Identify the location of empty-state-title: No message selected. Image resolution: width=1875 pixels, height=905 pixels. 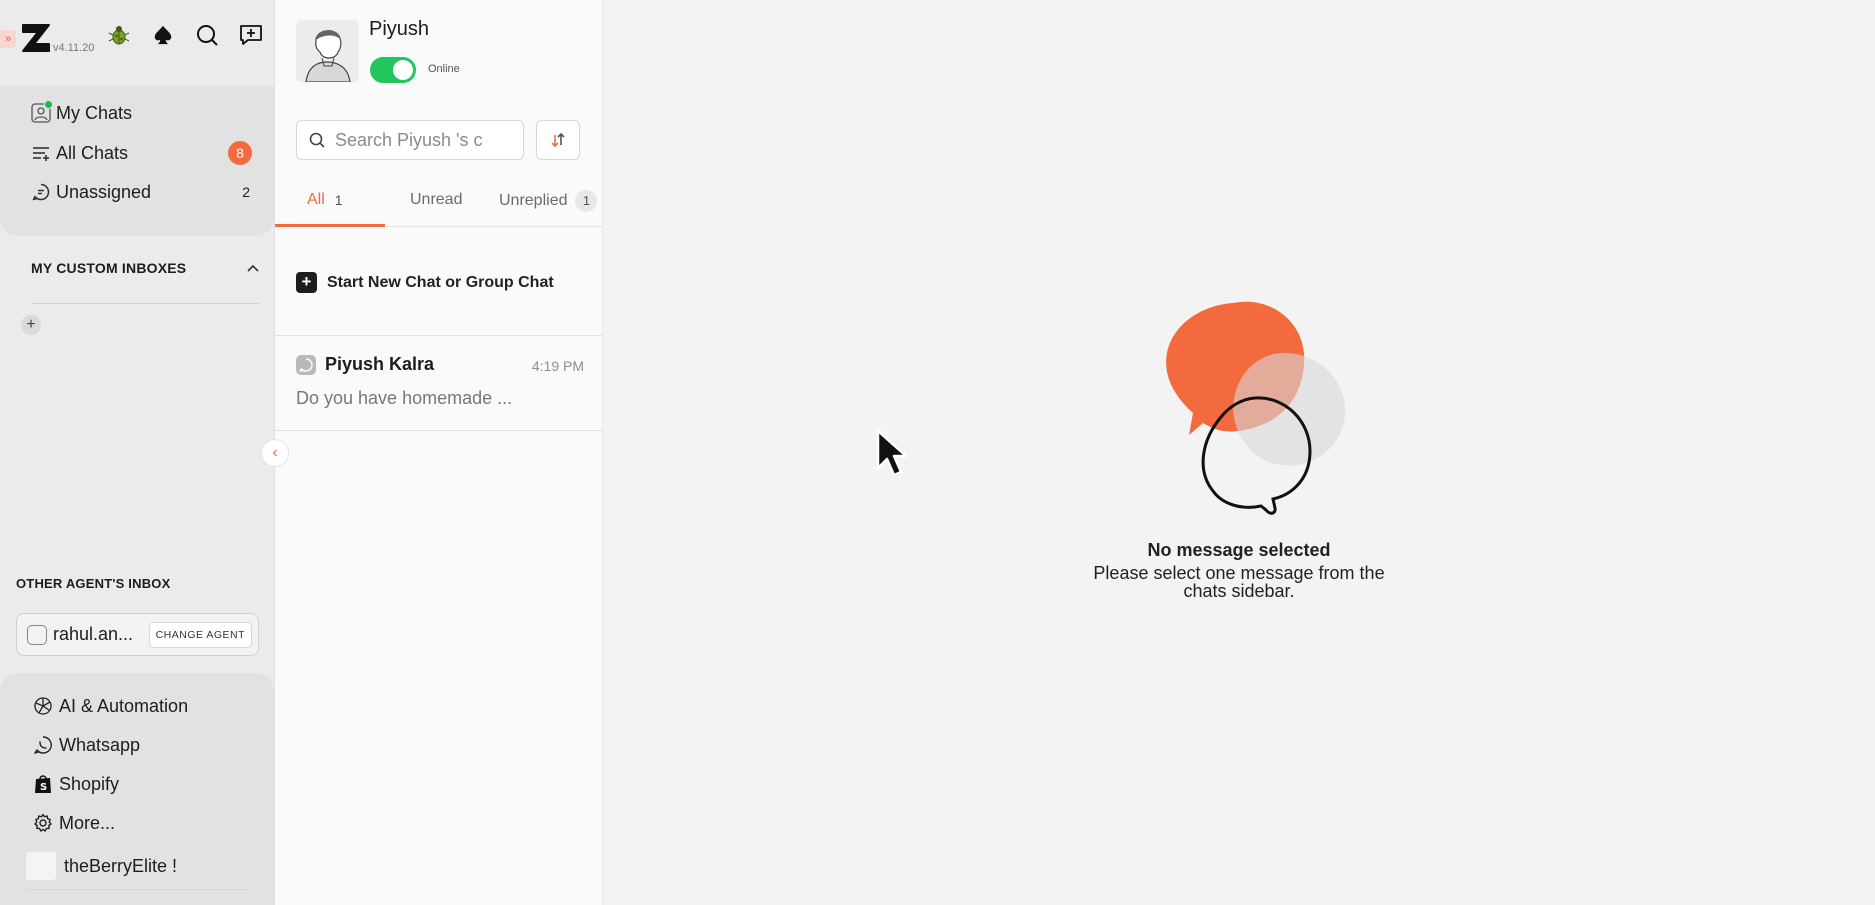
(1239, 550).